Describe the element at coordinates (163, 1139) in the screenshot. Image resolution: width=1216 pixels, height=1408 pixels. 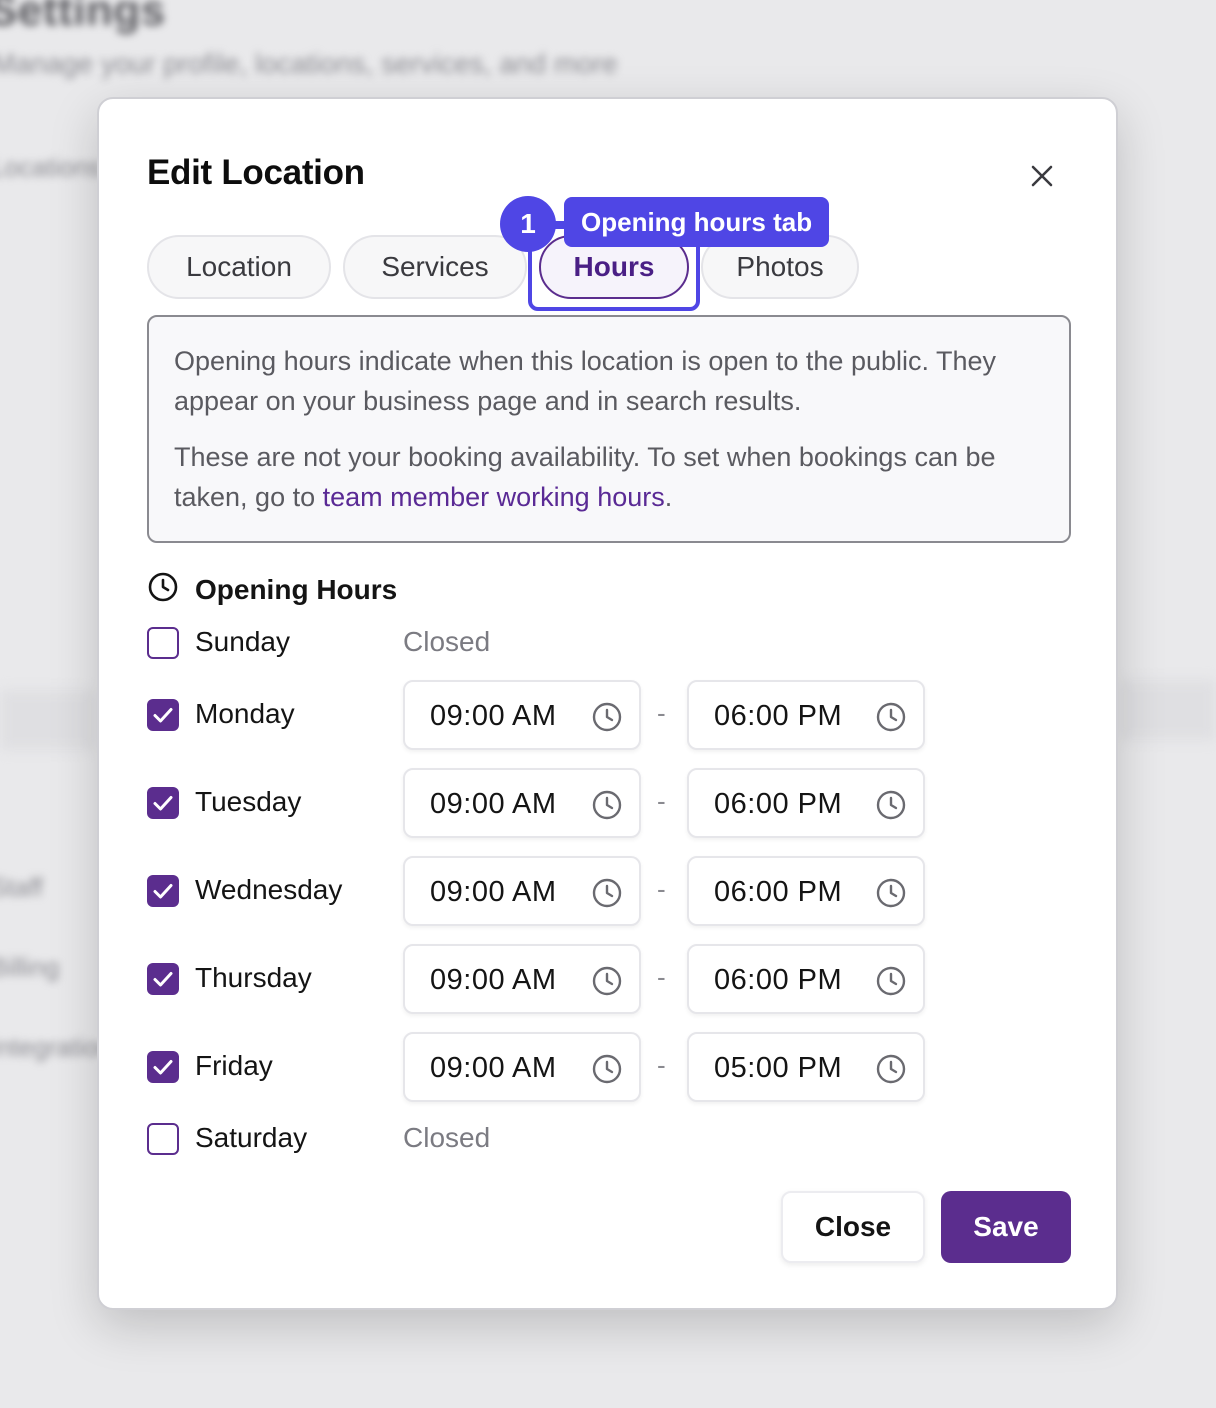
I see `saturday-checkbox` at that location.